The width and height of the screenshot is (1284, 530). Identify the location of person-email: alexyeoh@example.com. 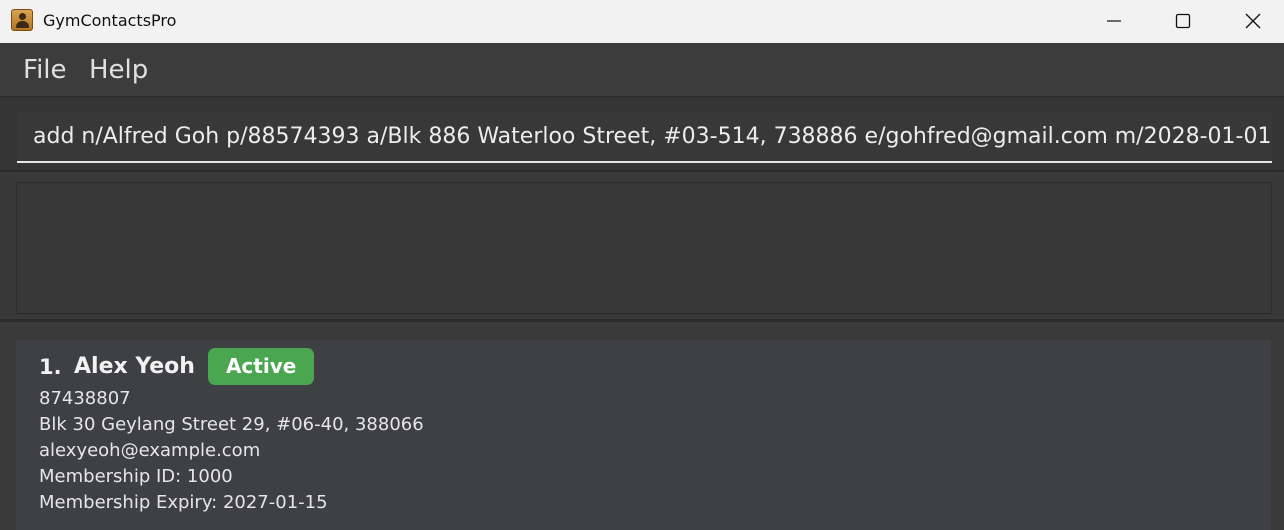
(150, 450).